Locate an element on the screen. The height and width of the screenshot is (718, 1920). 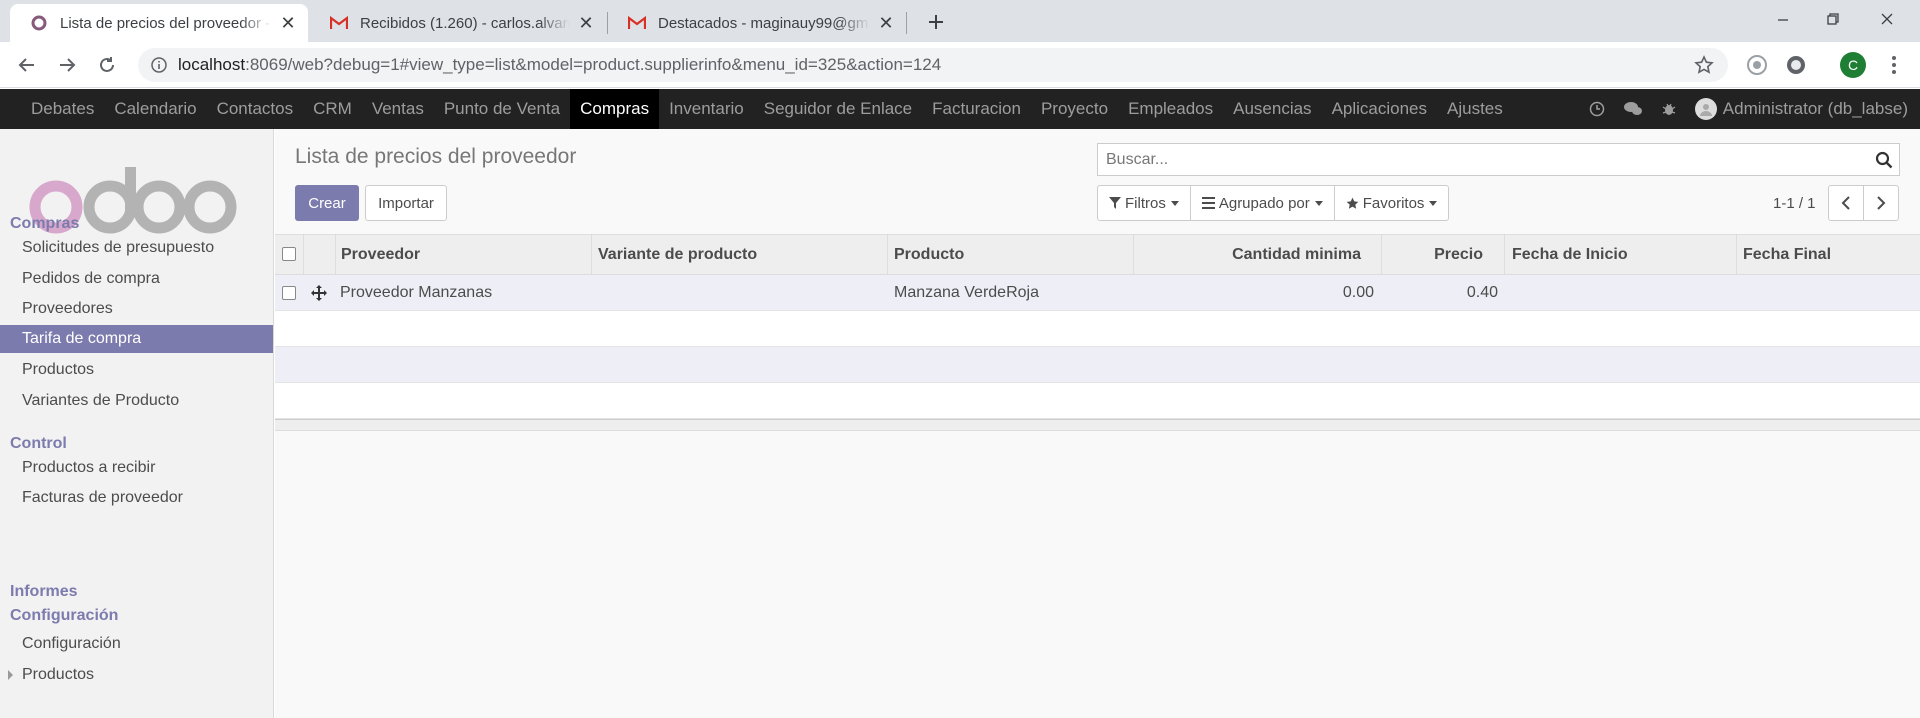
filter-funnel-icon is located at coordinates (1115, 203).